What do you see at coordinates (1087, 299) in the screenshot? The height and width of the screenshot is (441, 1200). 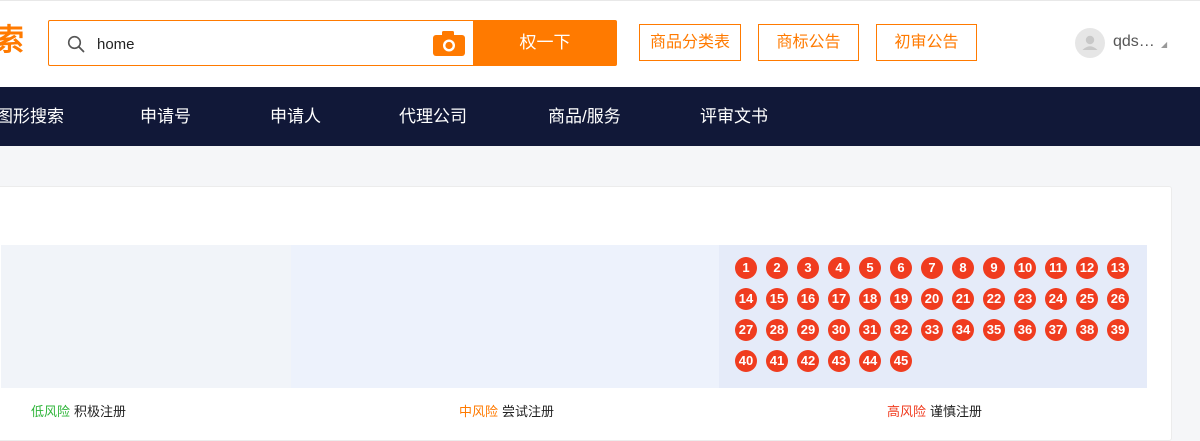 I see `class-number-dot: 25` at bounding box center [1087, 299].